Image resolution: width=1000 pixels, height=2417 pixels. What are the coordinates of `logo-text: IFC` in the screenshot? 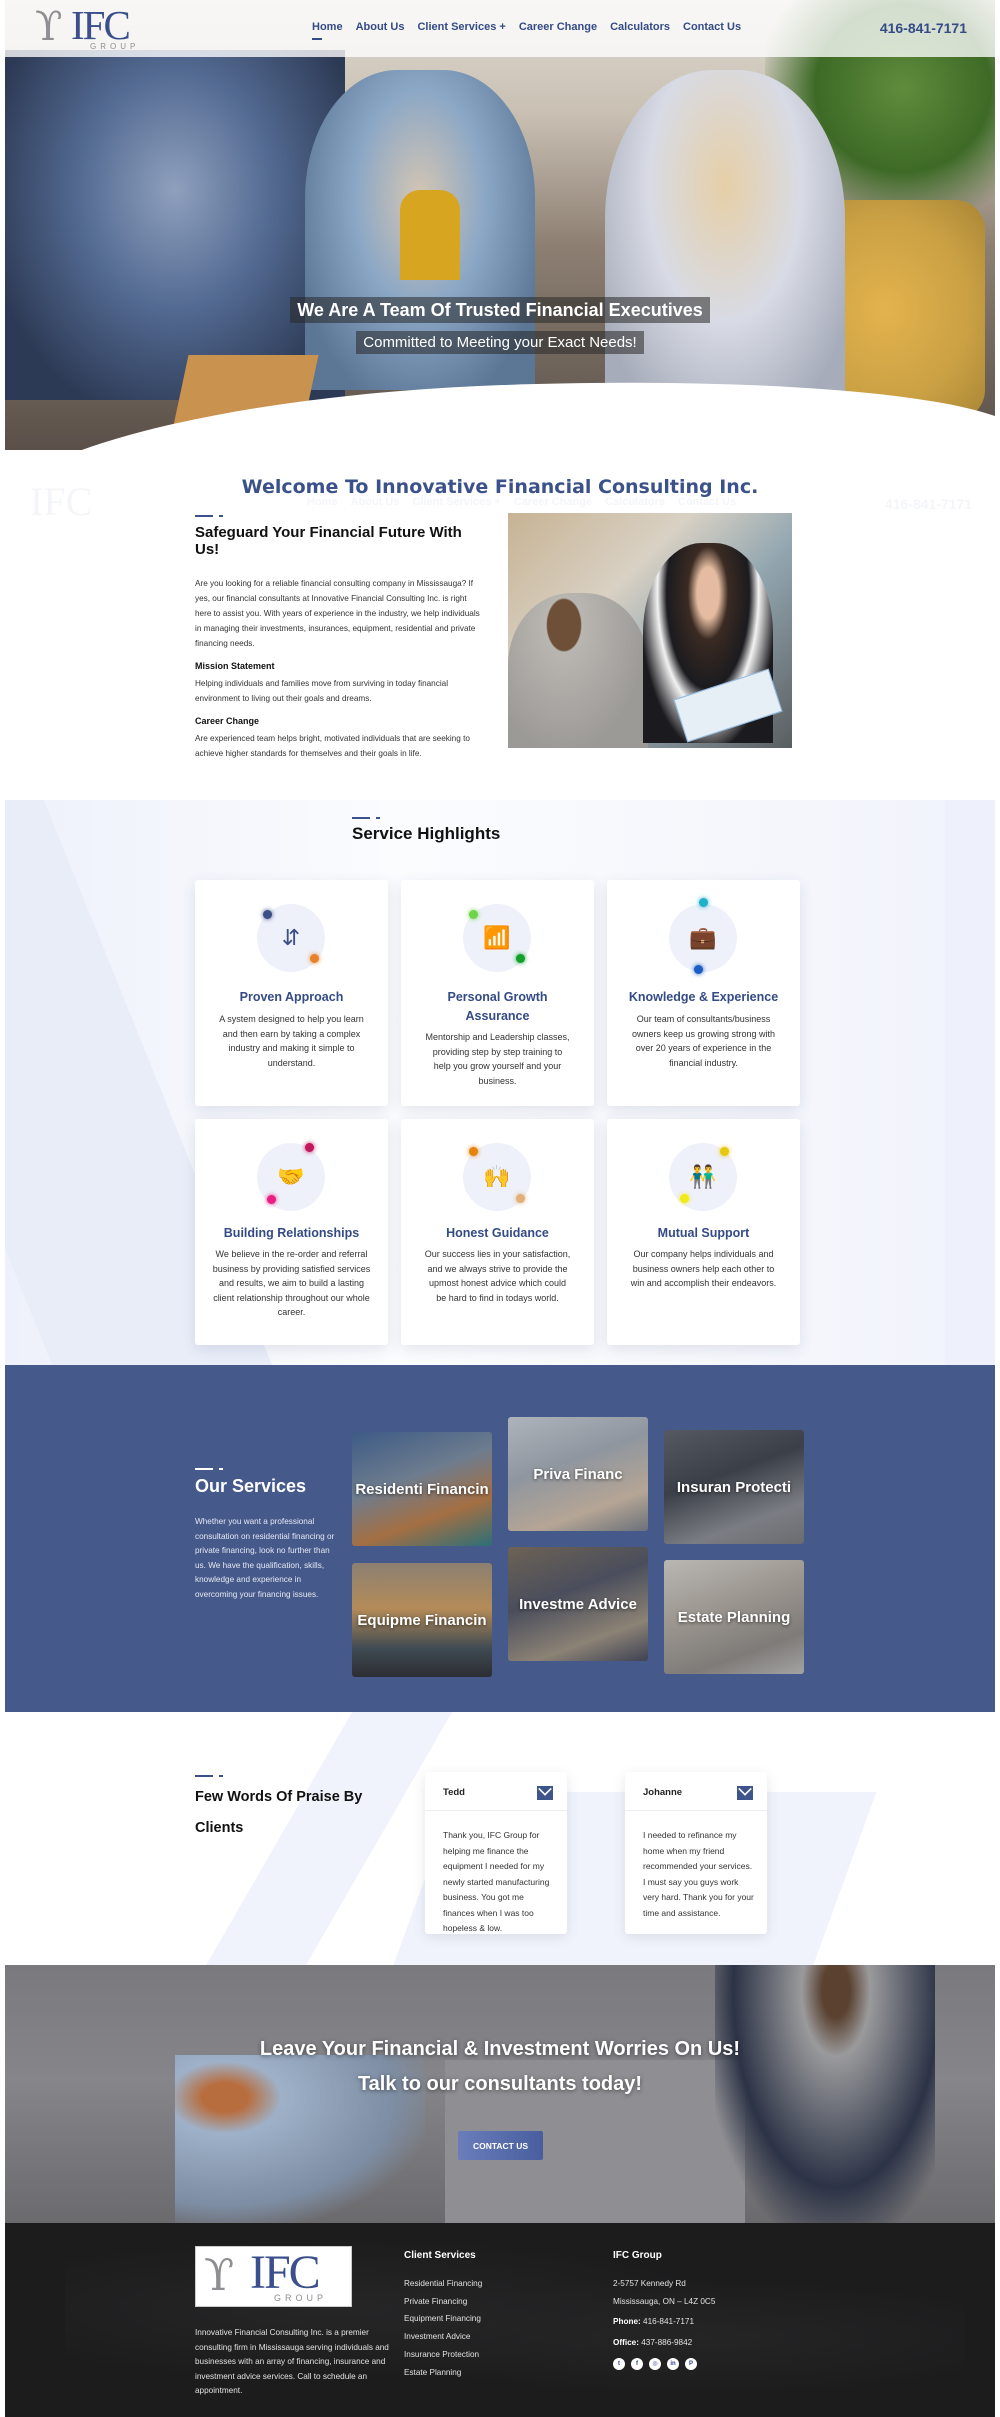 It's located at (101, 25).